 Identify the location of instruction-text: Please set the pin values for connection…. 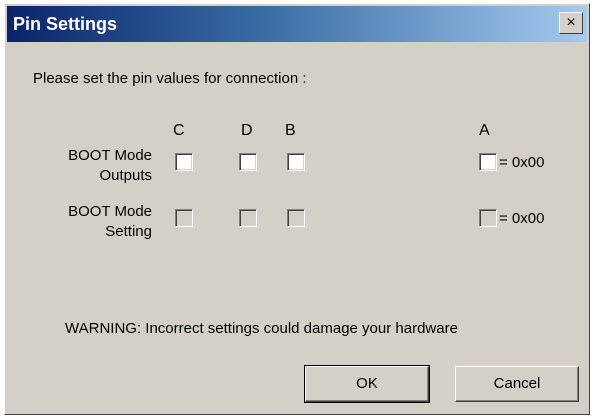
(170, 78).